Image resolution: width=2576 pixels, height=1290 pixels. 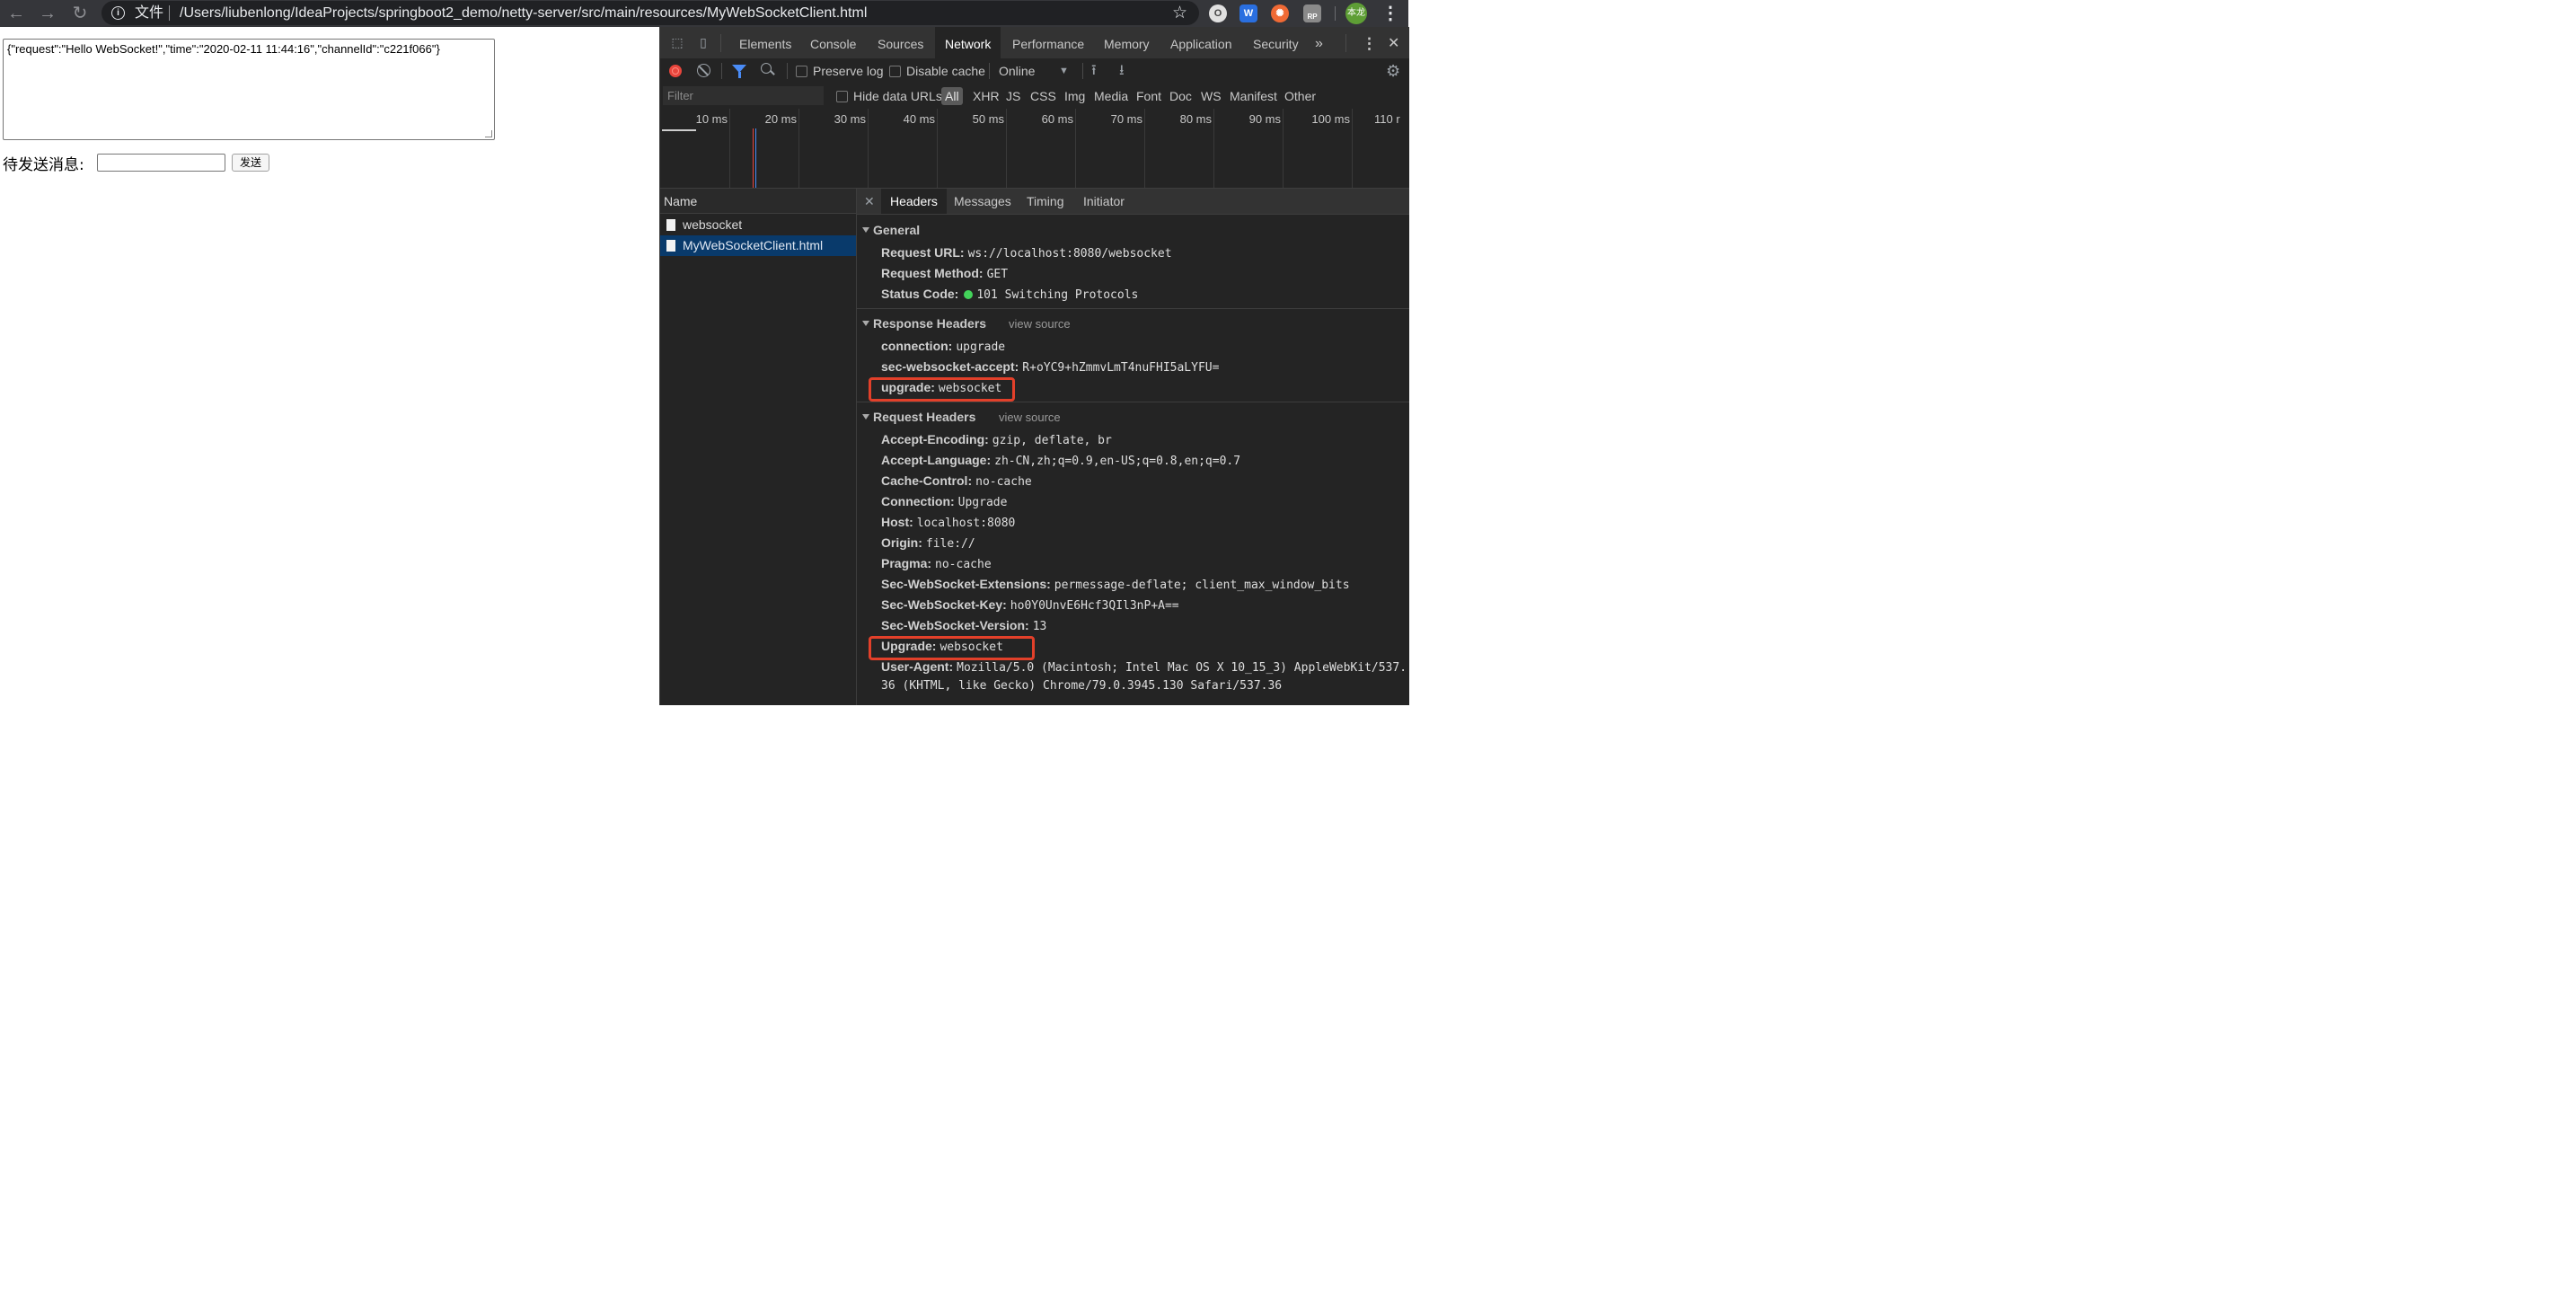 I want to click on throttling-select: Online, so click(x=1017, y=71).